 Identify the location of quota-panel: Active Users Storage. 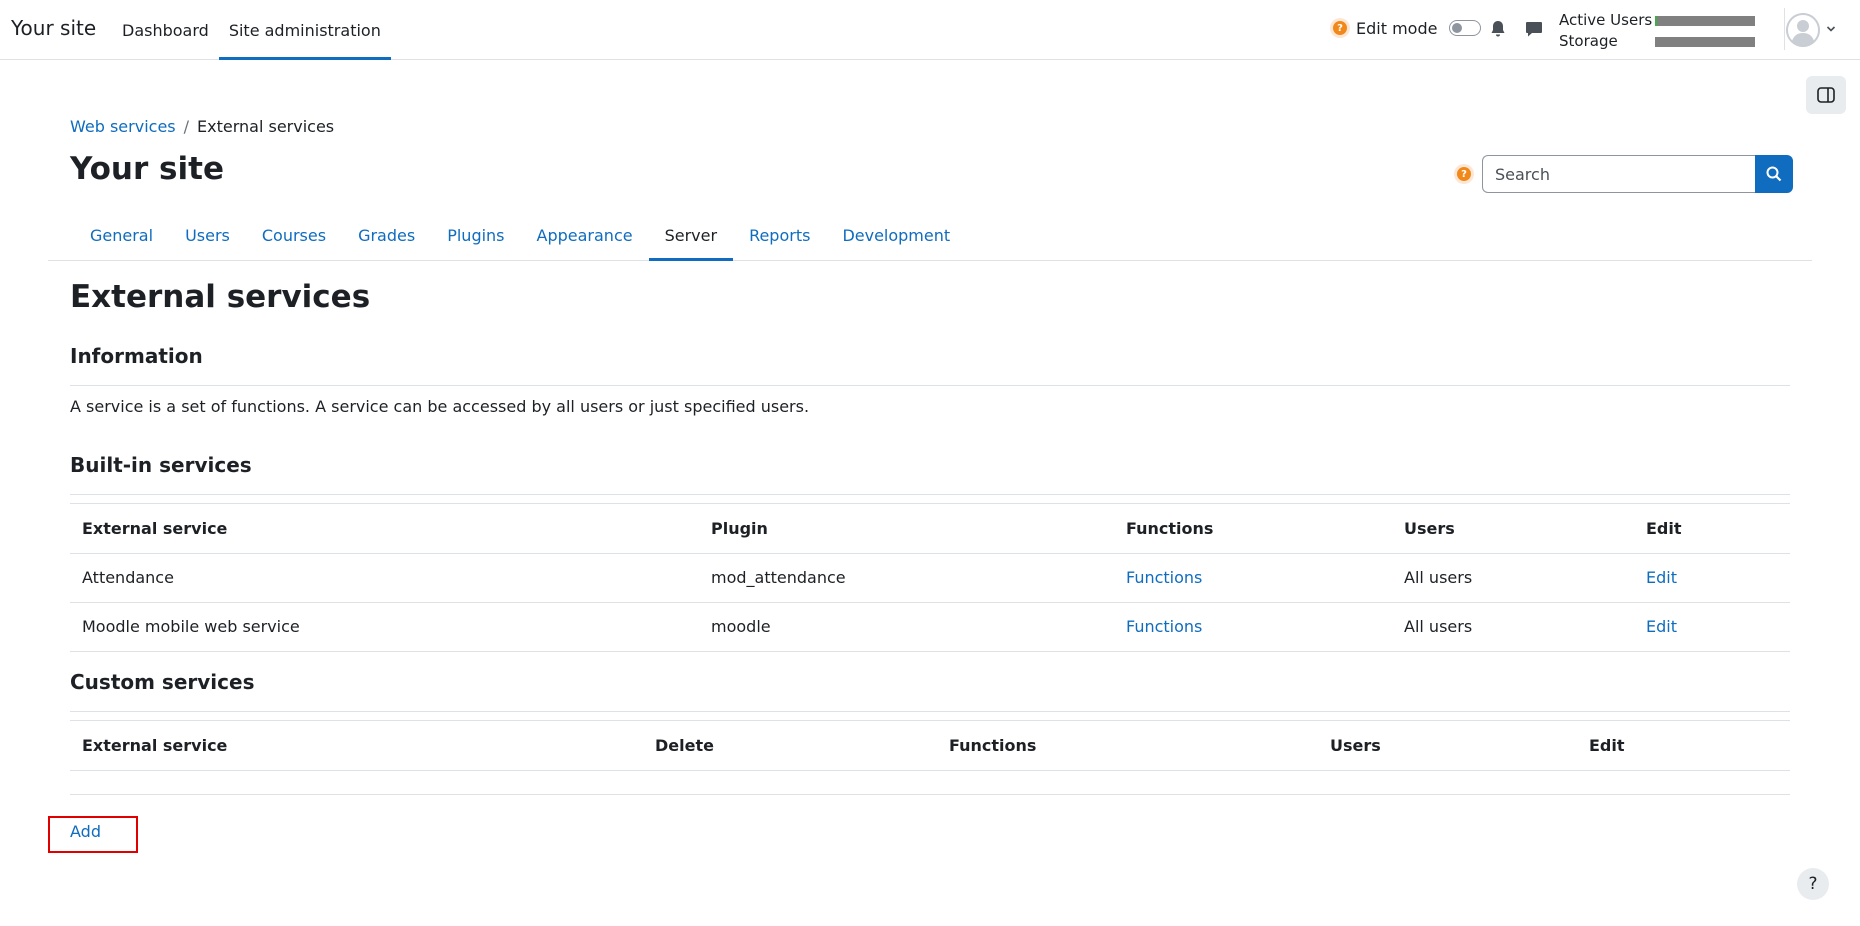
(1657, 31).